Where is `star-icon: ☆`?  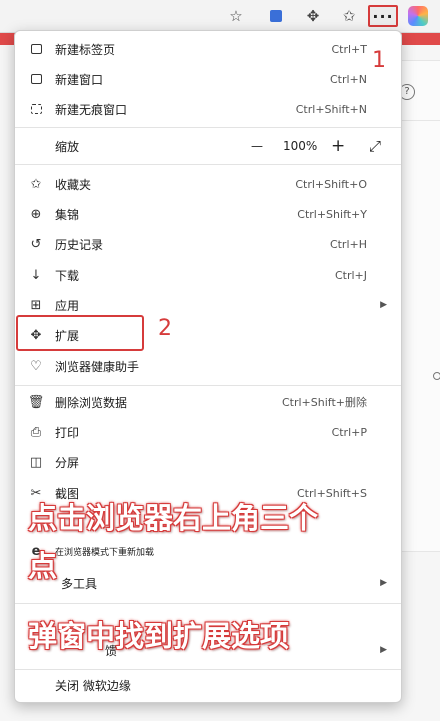 star-icon: ☆ is located at coordinates (236, 16).